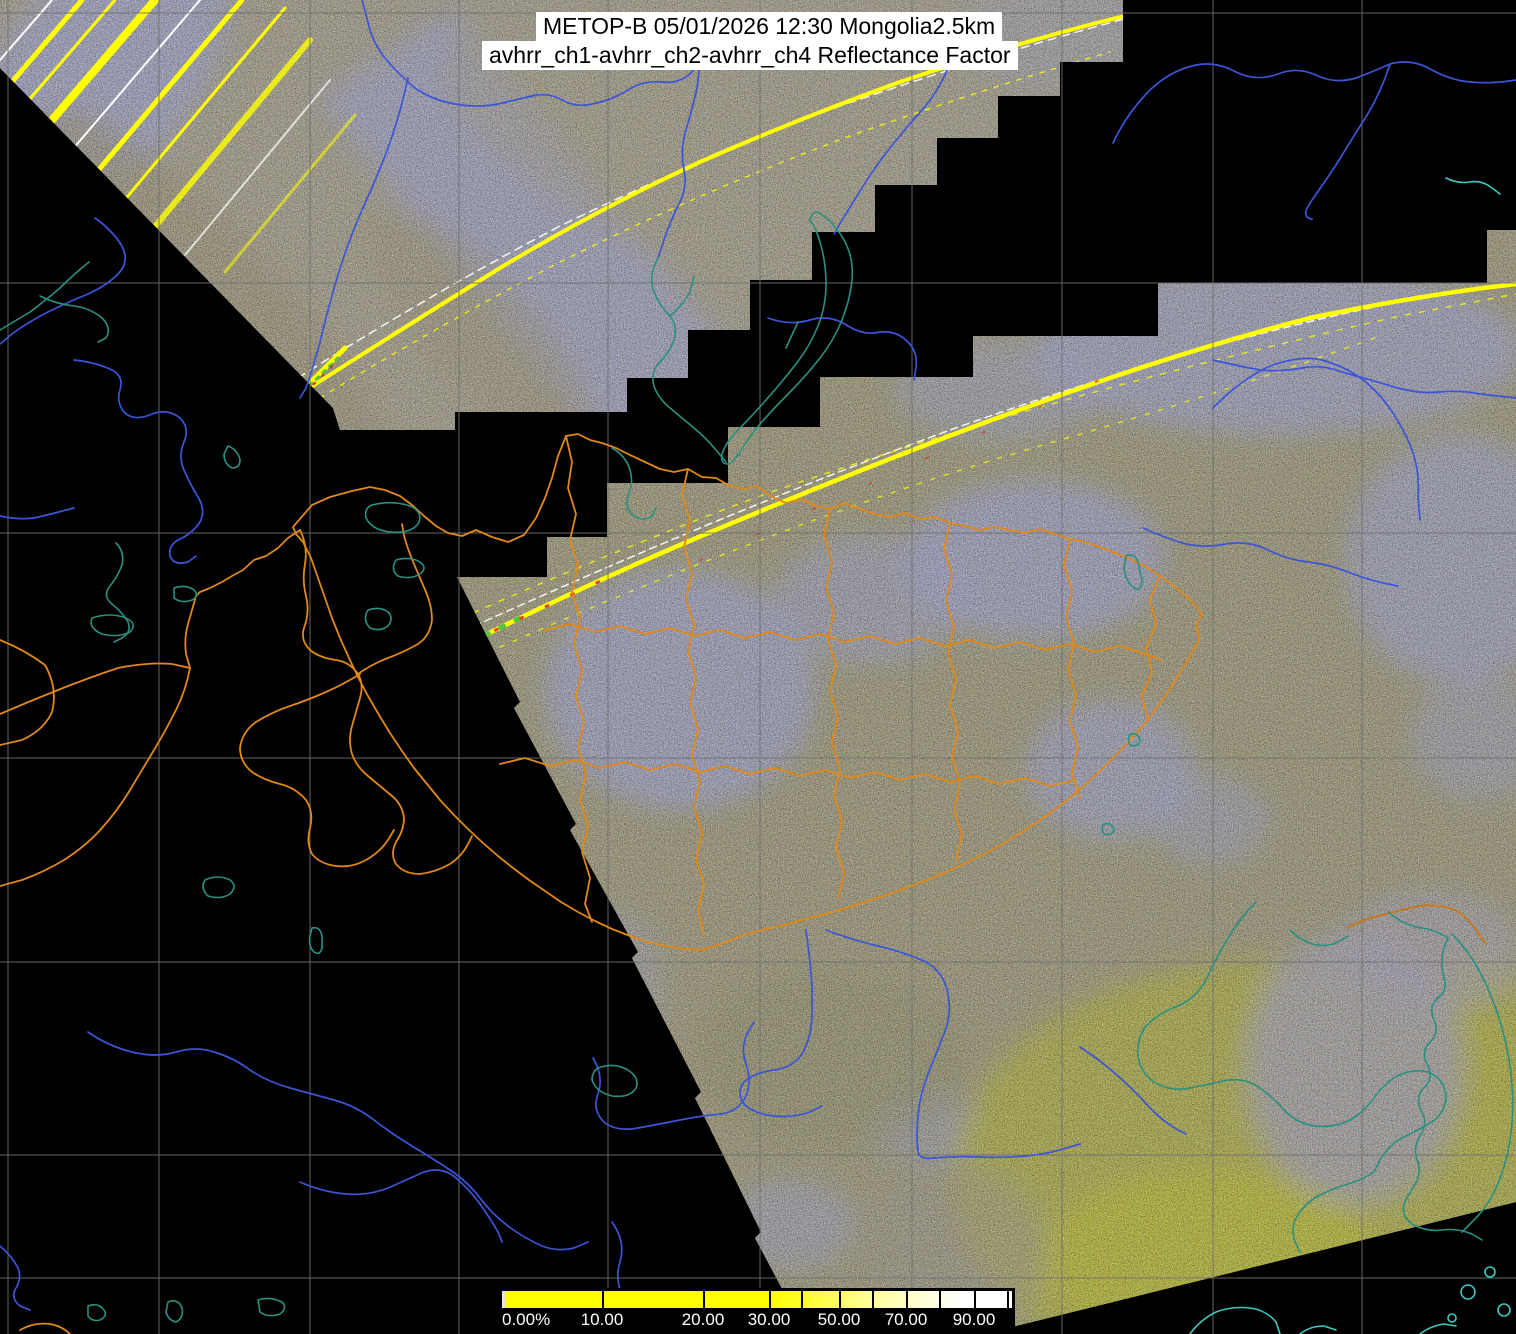 The width and height of the screenshot is (1516, 1334). Describe the element at coordinates (906, 1319) in the screenshot. I see `colorbar-label: 70.00` at that location.